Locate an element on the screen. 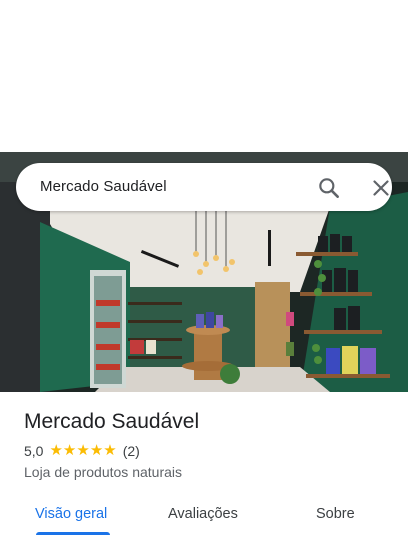 This screenshot has width=408, height=544. place-category: Loja de produtos naturais is located at coordinates (103, 472).